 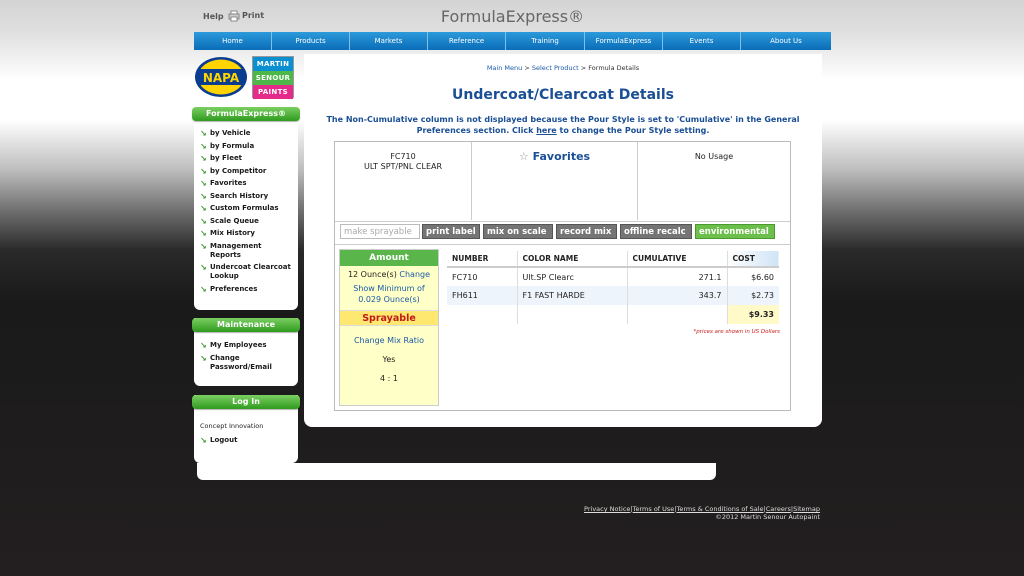 I want to click on nav-events: Events, so click(x=702, y=41).